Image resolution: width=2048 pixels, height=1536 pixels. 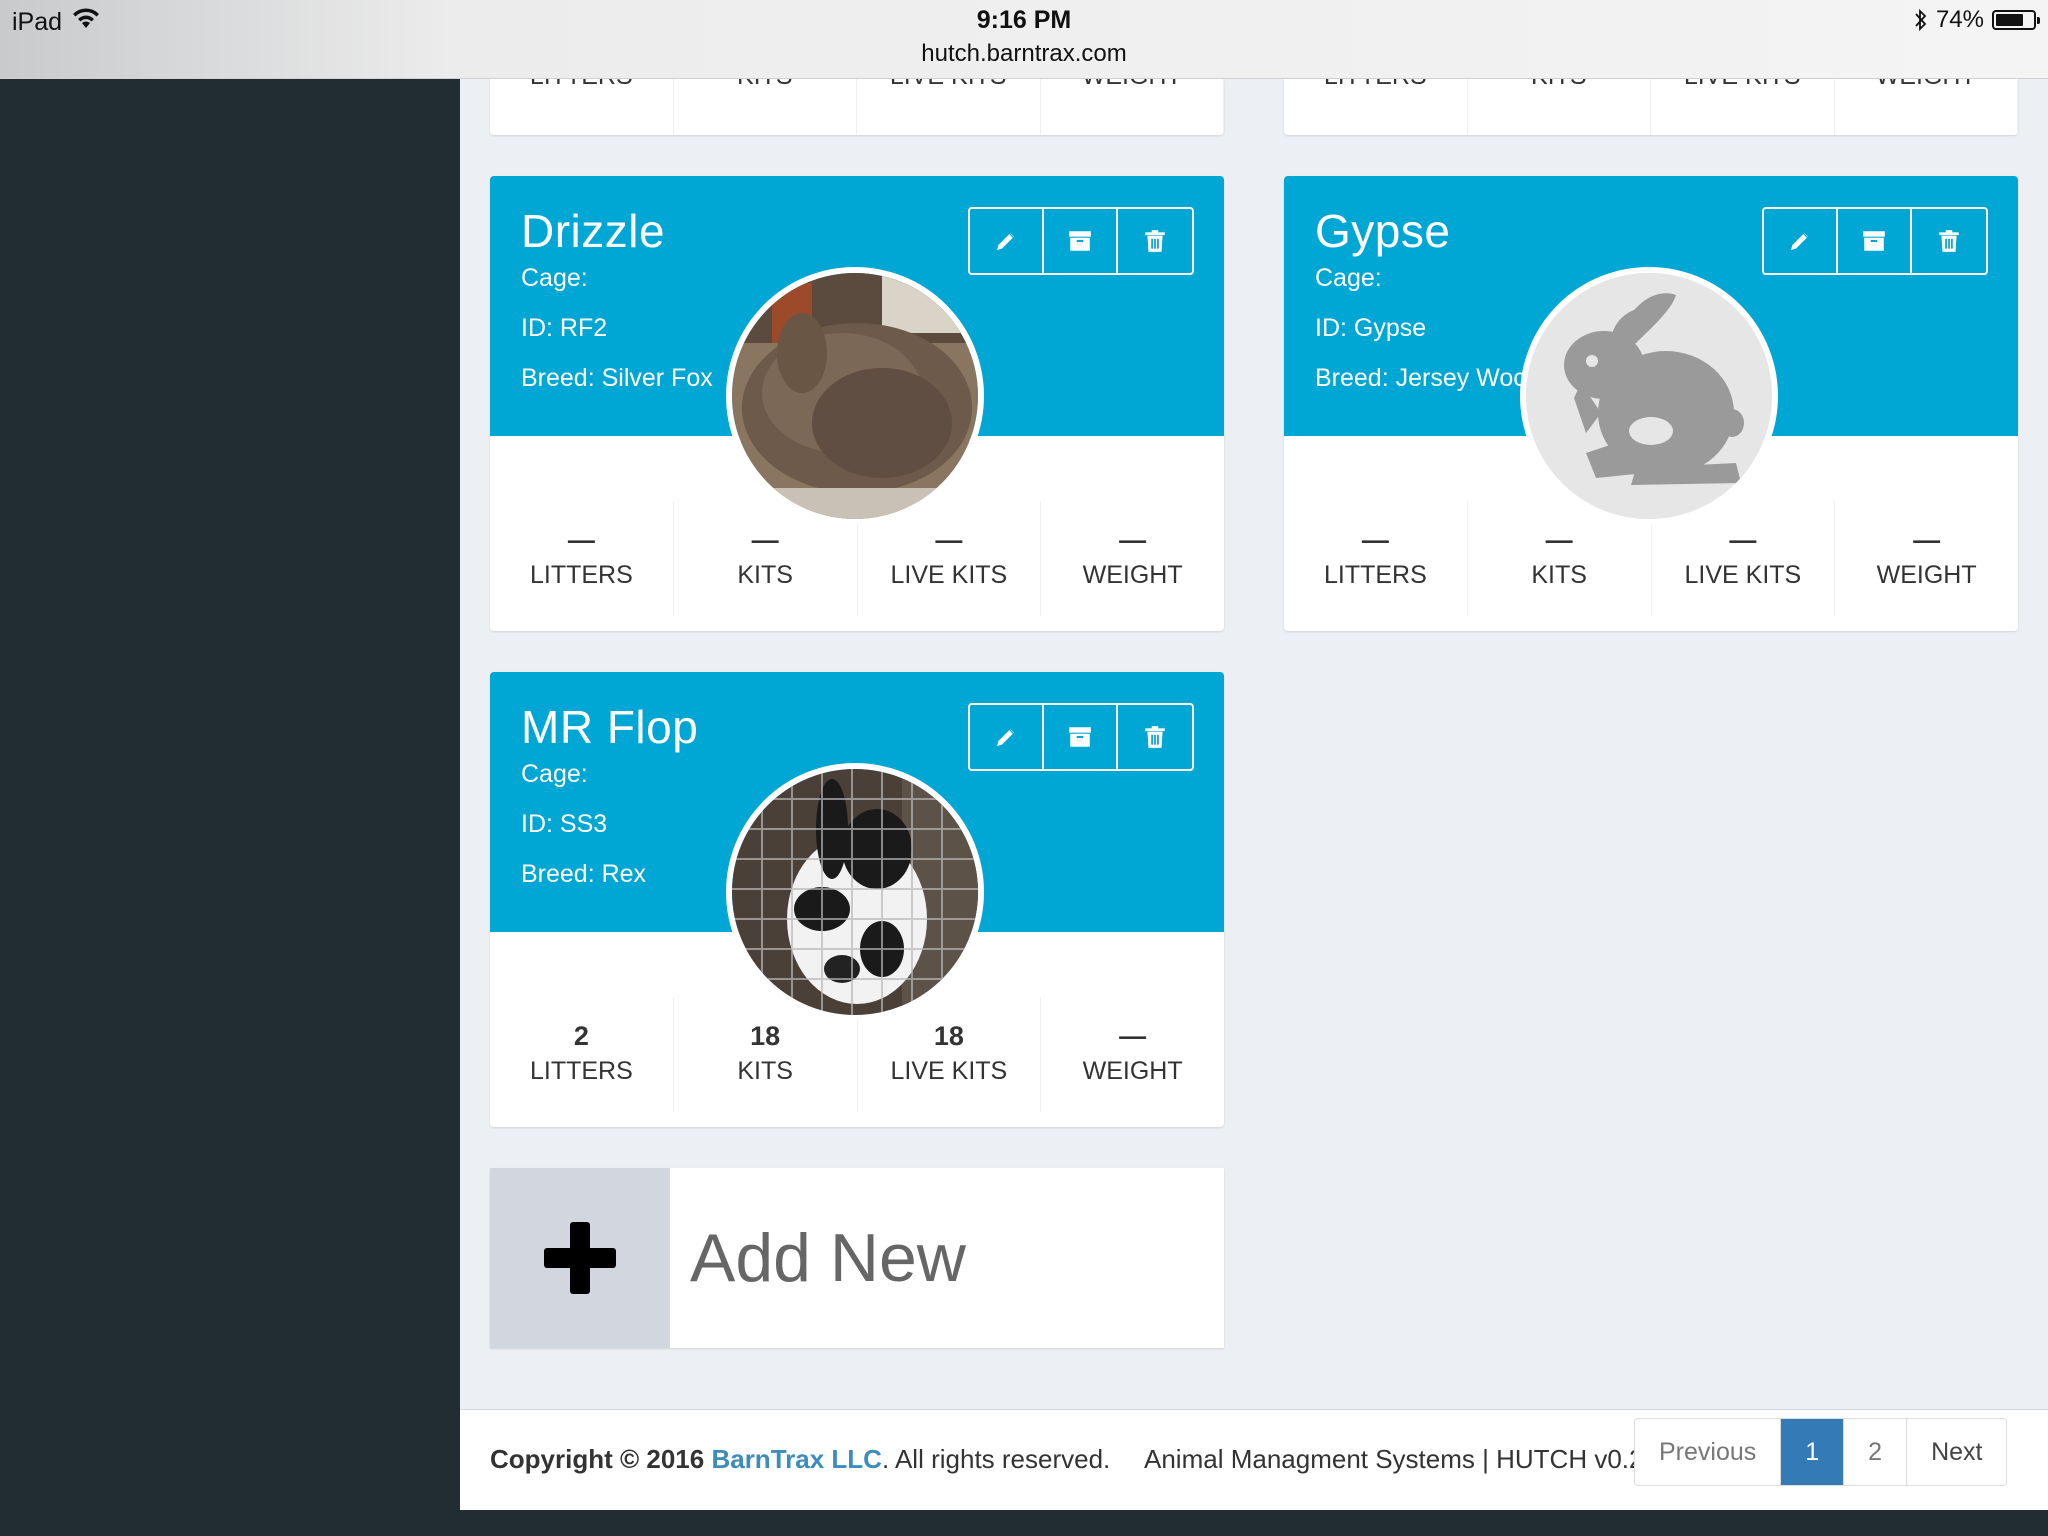 What do you see at coordinates (1957, 1452) in the screenshot?
I see `pagination-next: Next` at bounding box center [1957, 1452].